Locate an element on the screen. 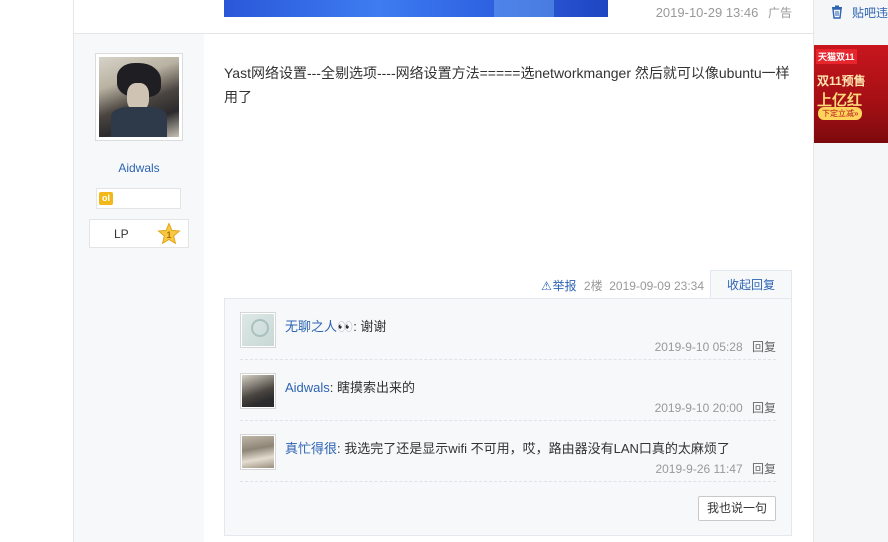 This screenshot has height=542, width=888. reply-avatar-anime is located at coordinates (258, 391).